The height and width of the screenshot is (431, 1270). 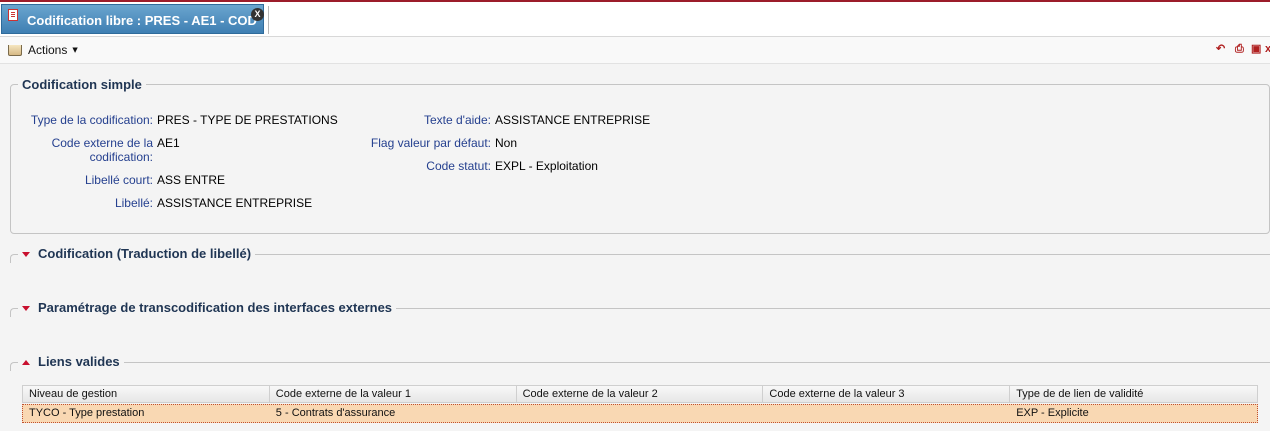 What do you see at coordinates (696, 362) in the screenshot?
I see `liens-border-line` at bounding box center [696, 362].